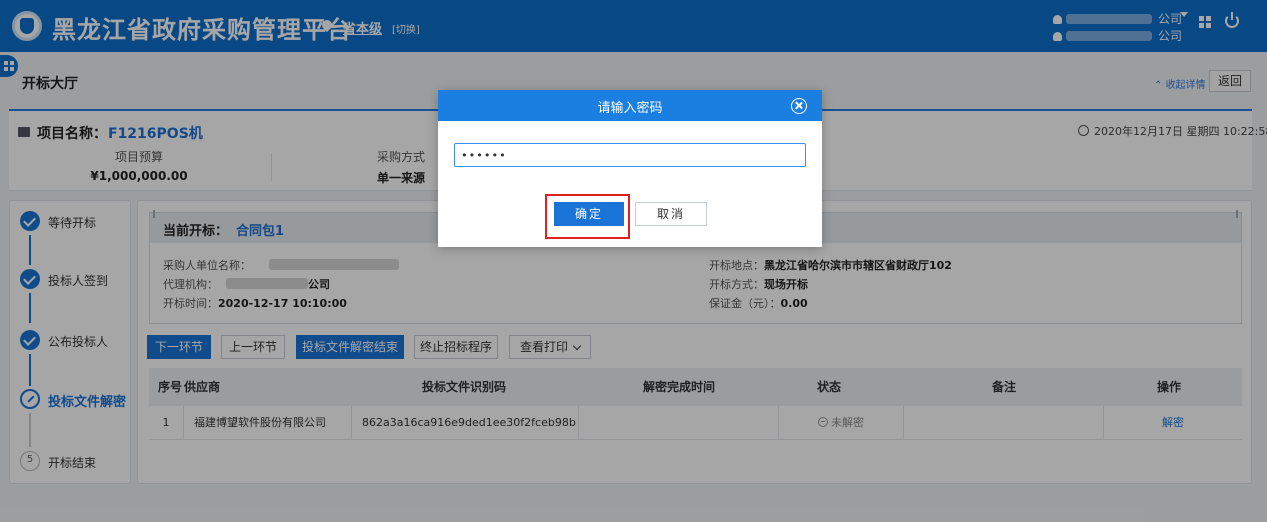  Describe the element at coordinates (630, 168) in the screenshot. I see `password-dialog: 请输入密码 确定 取消` at that location.